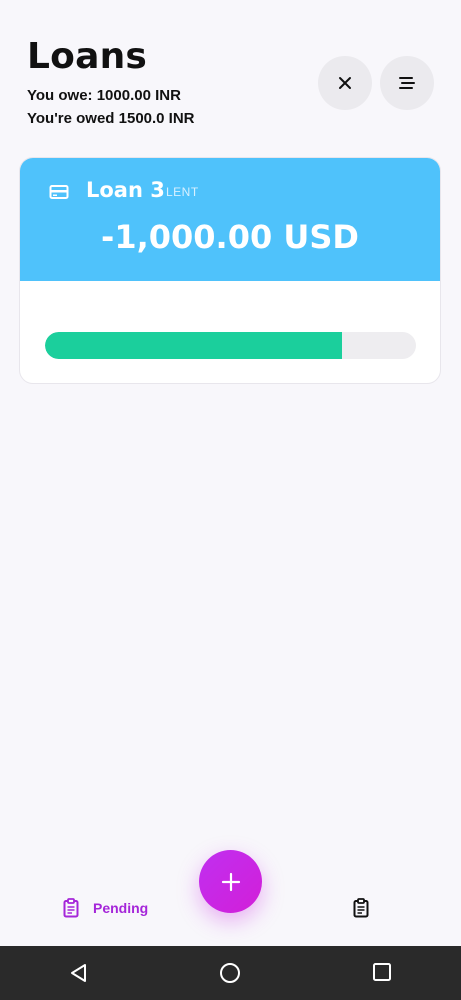  I want to click on credit-card-icon, so click(59, 192).